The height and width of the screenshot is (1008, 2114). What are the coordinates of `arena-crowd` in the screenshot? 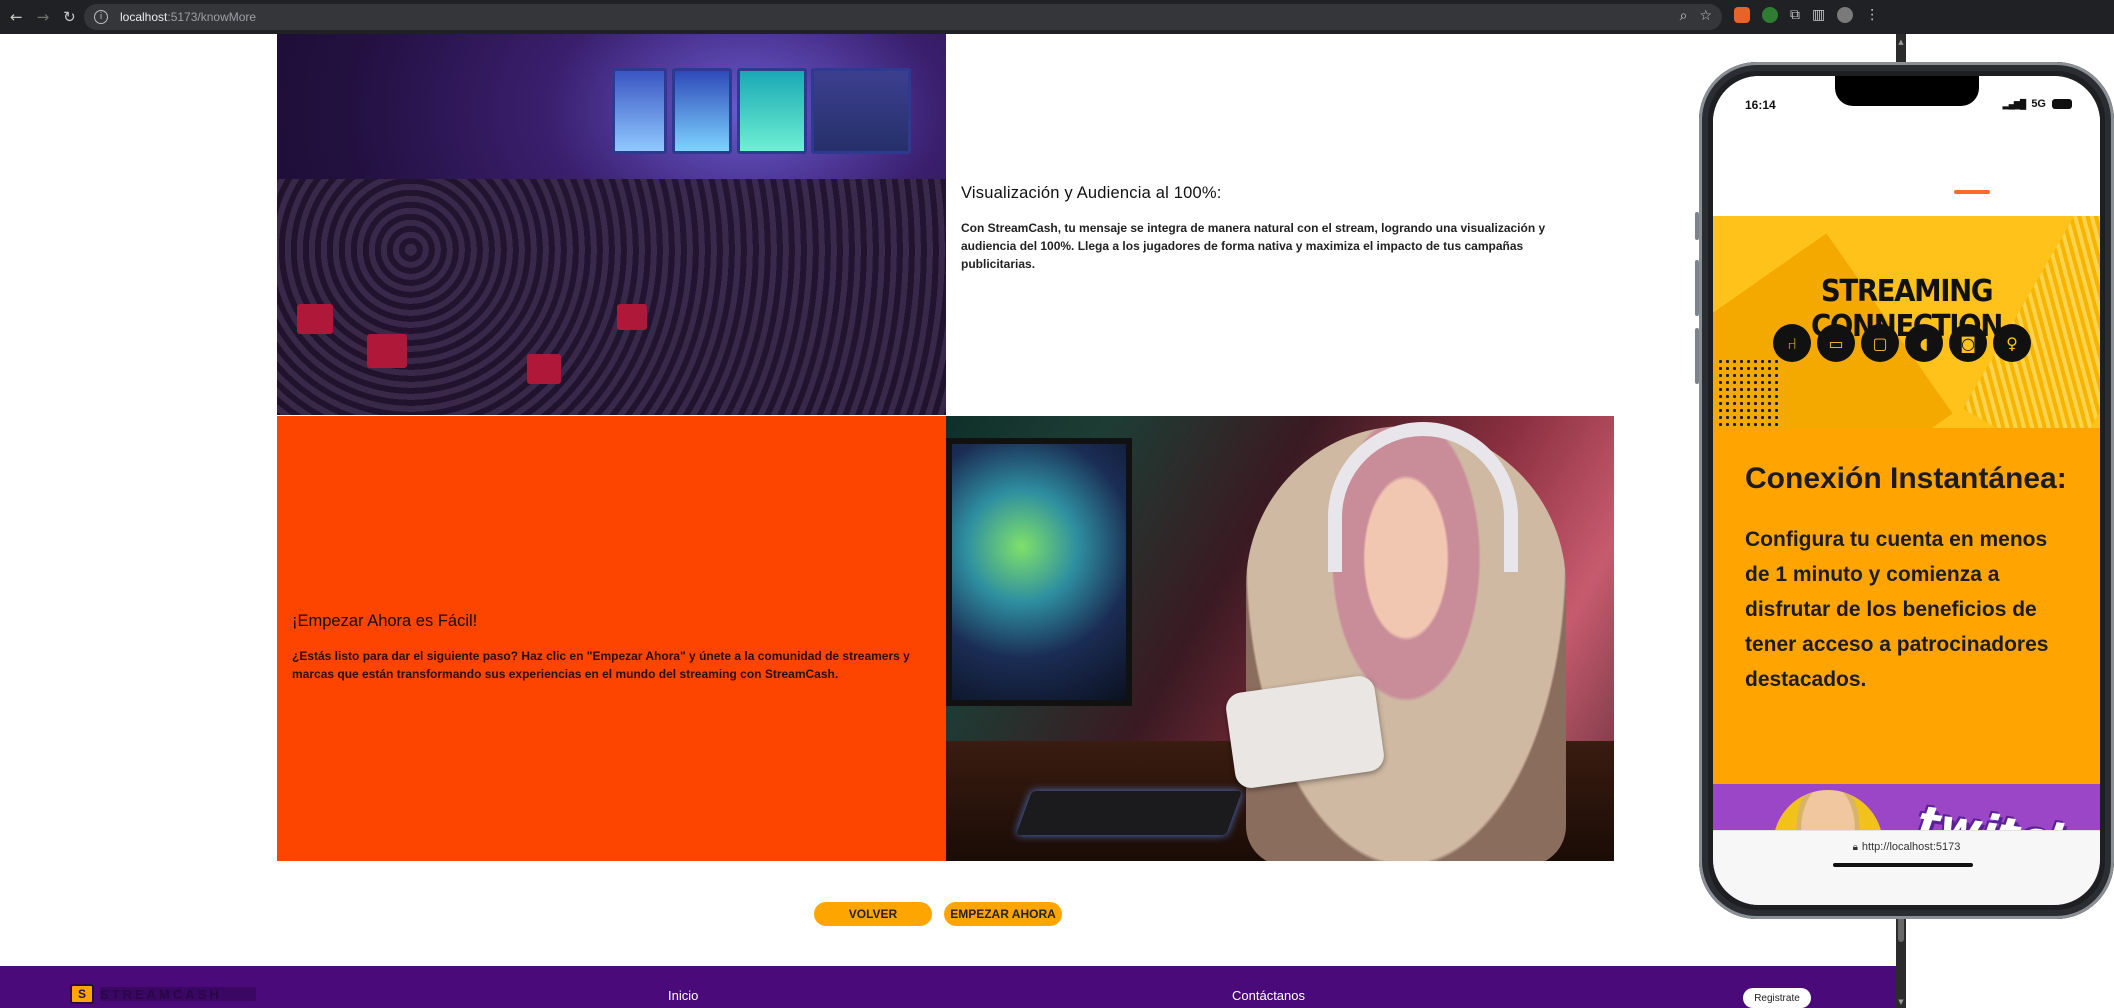 It's located at (611, 296).